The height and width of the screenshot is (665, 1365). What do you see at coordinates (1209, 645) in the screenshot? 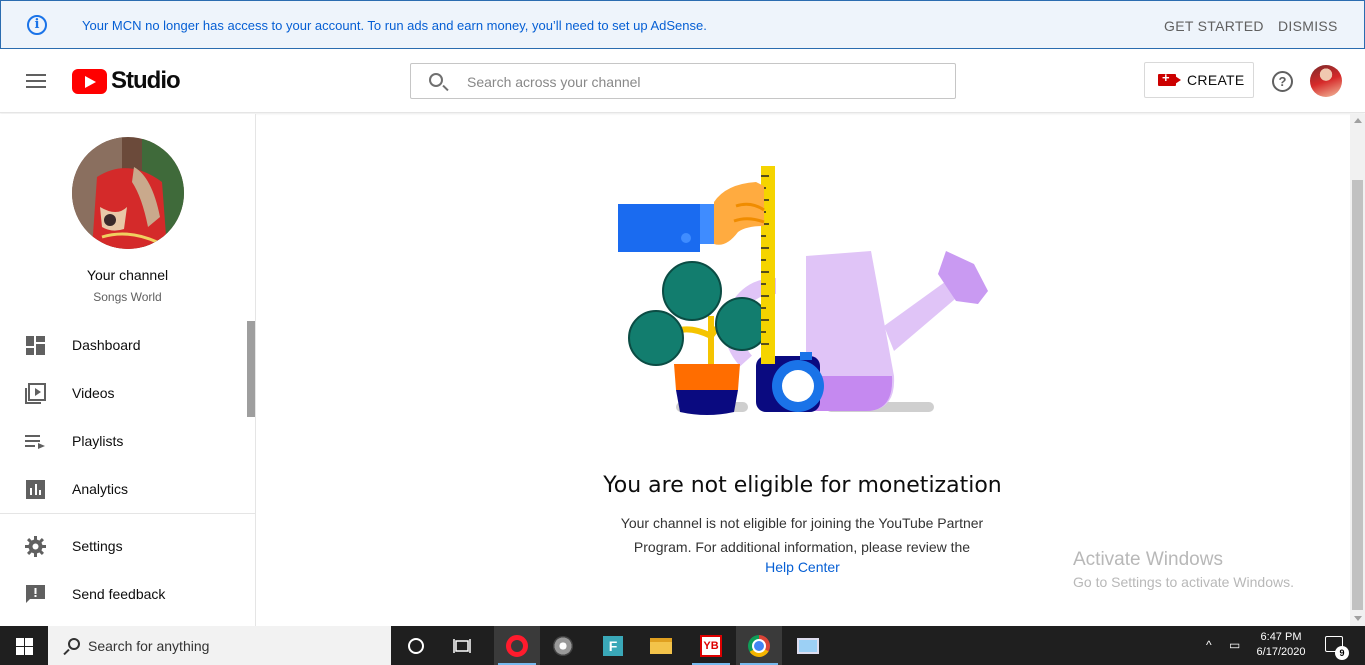
I see `chevron-up-icon: ^` at bounding box center [1209, 645].